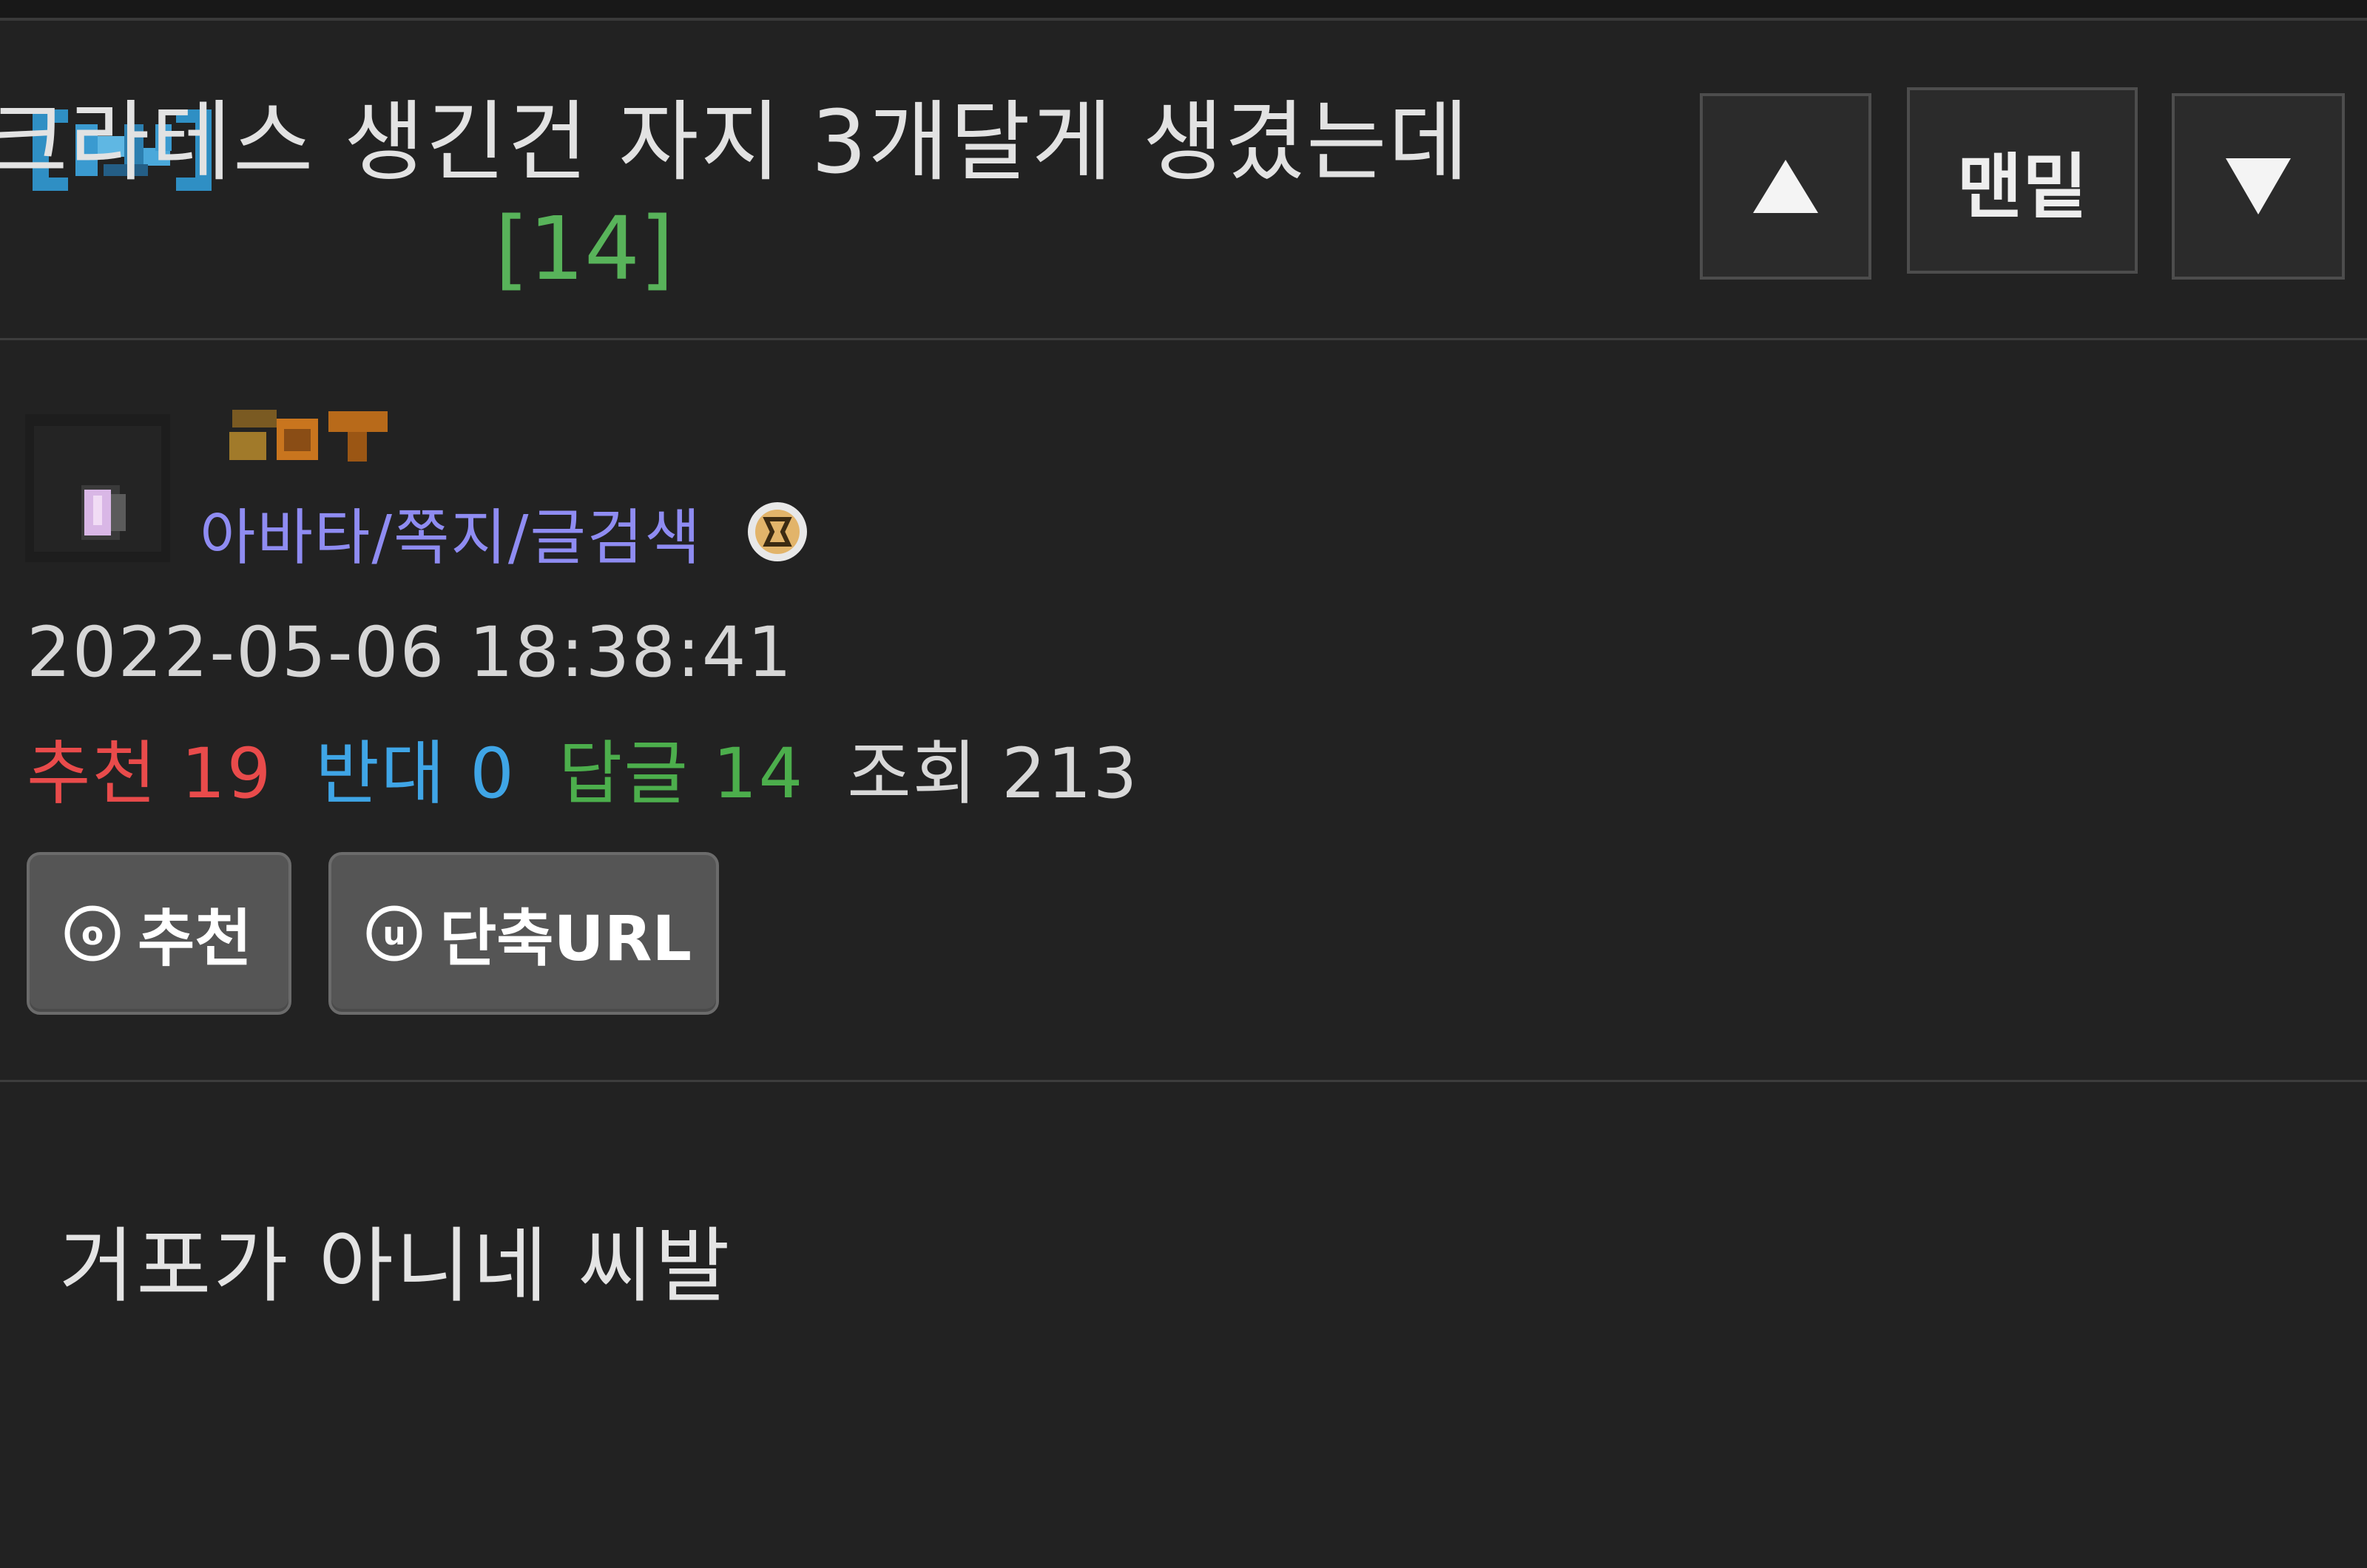 The image size is (2367, 1568). I want to click on comment-count: [14], so click(836, 248).